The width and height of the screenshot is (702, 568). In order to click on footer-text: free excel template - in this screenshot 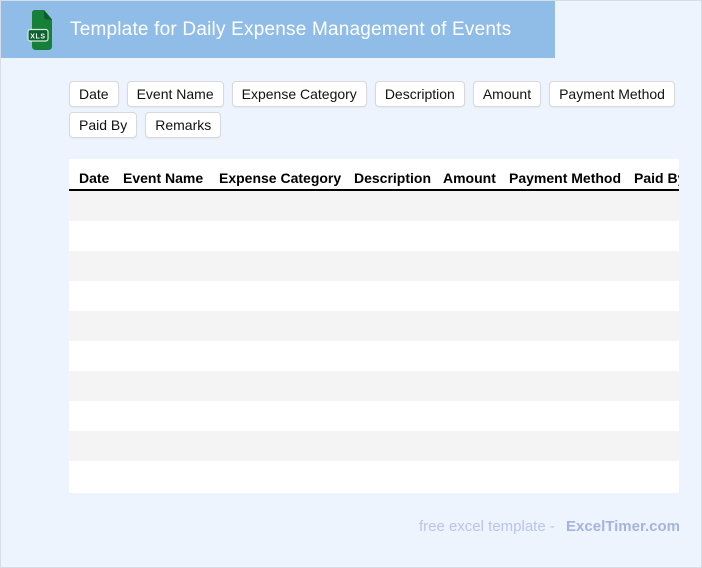, I will do `click(486, 526)`.